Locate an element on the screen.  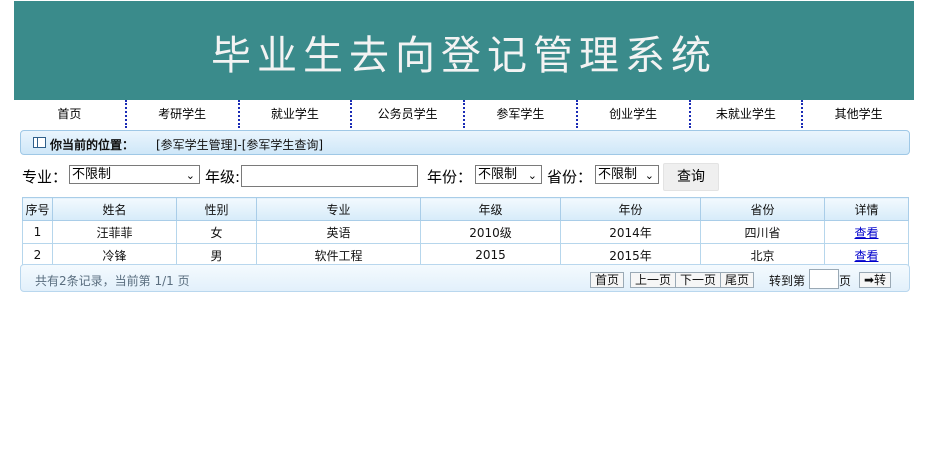
cell-name: 汪菲菲 is located at coordinates (114, 232).